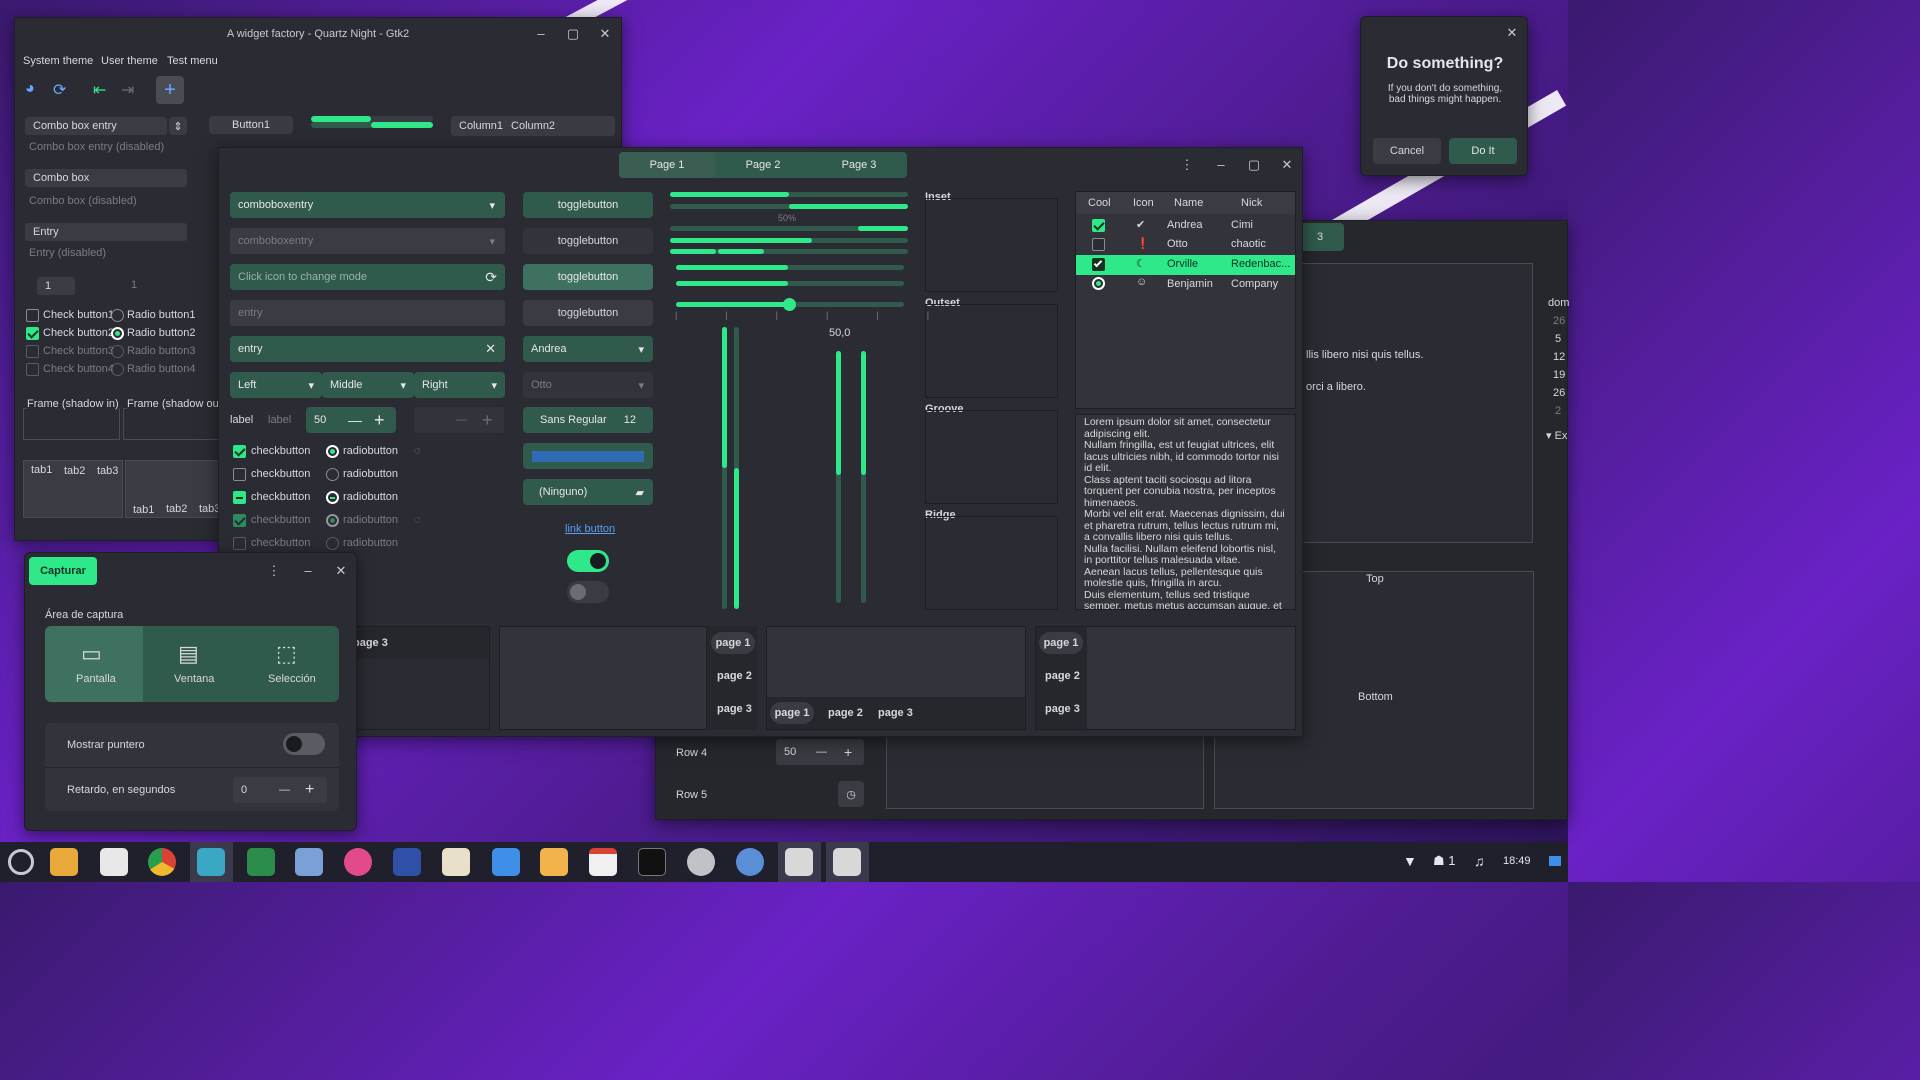 The height and width of the screenshot is (1080, 1920). What do you see at coordinates (1242, 225) in the screenshot?
I see `table-row: Cimi` at bounding box center [1242, 225].